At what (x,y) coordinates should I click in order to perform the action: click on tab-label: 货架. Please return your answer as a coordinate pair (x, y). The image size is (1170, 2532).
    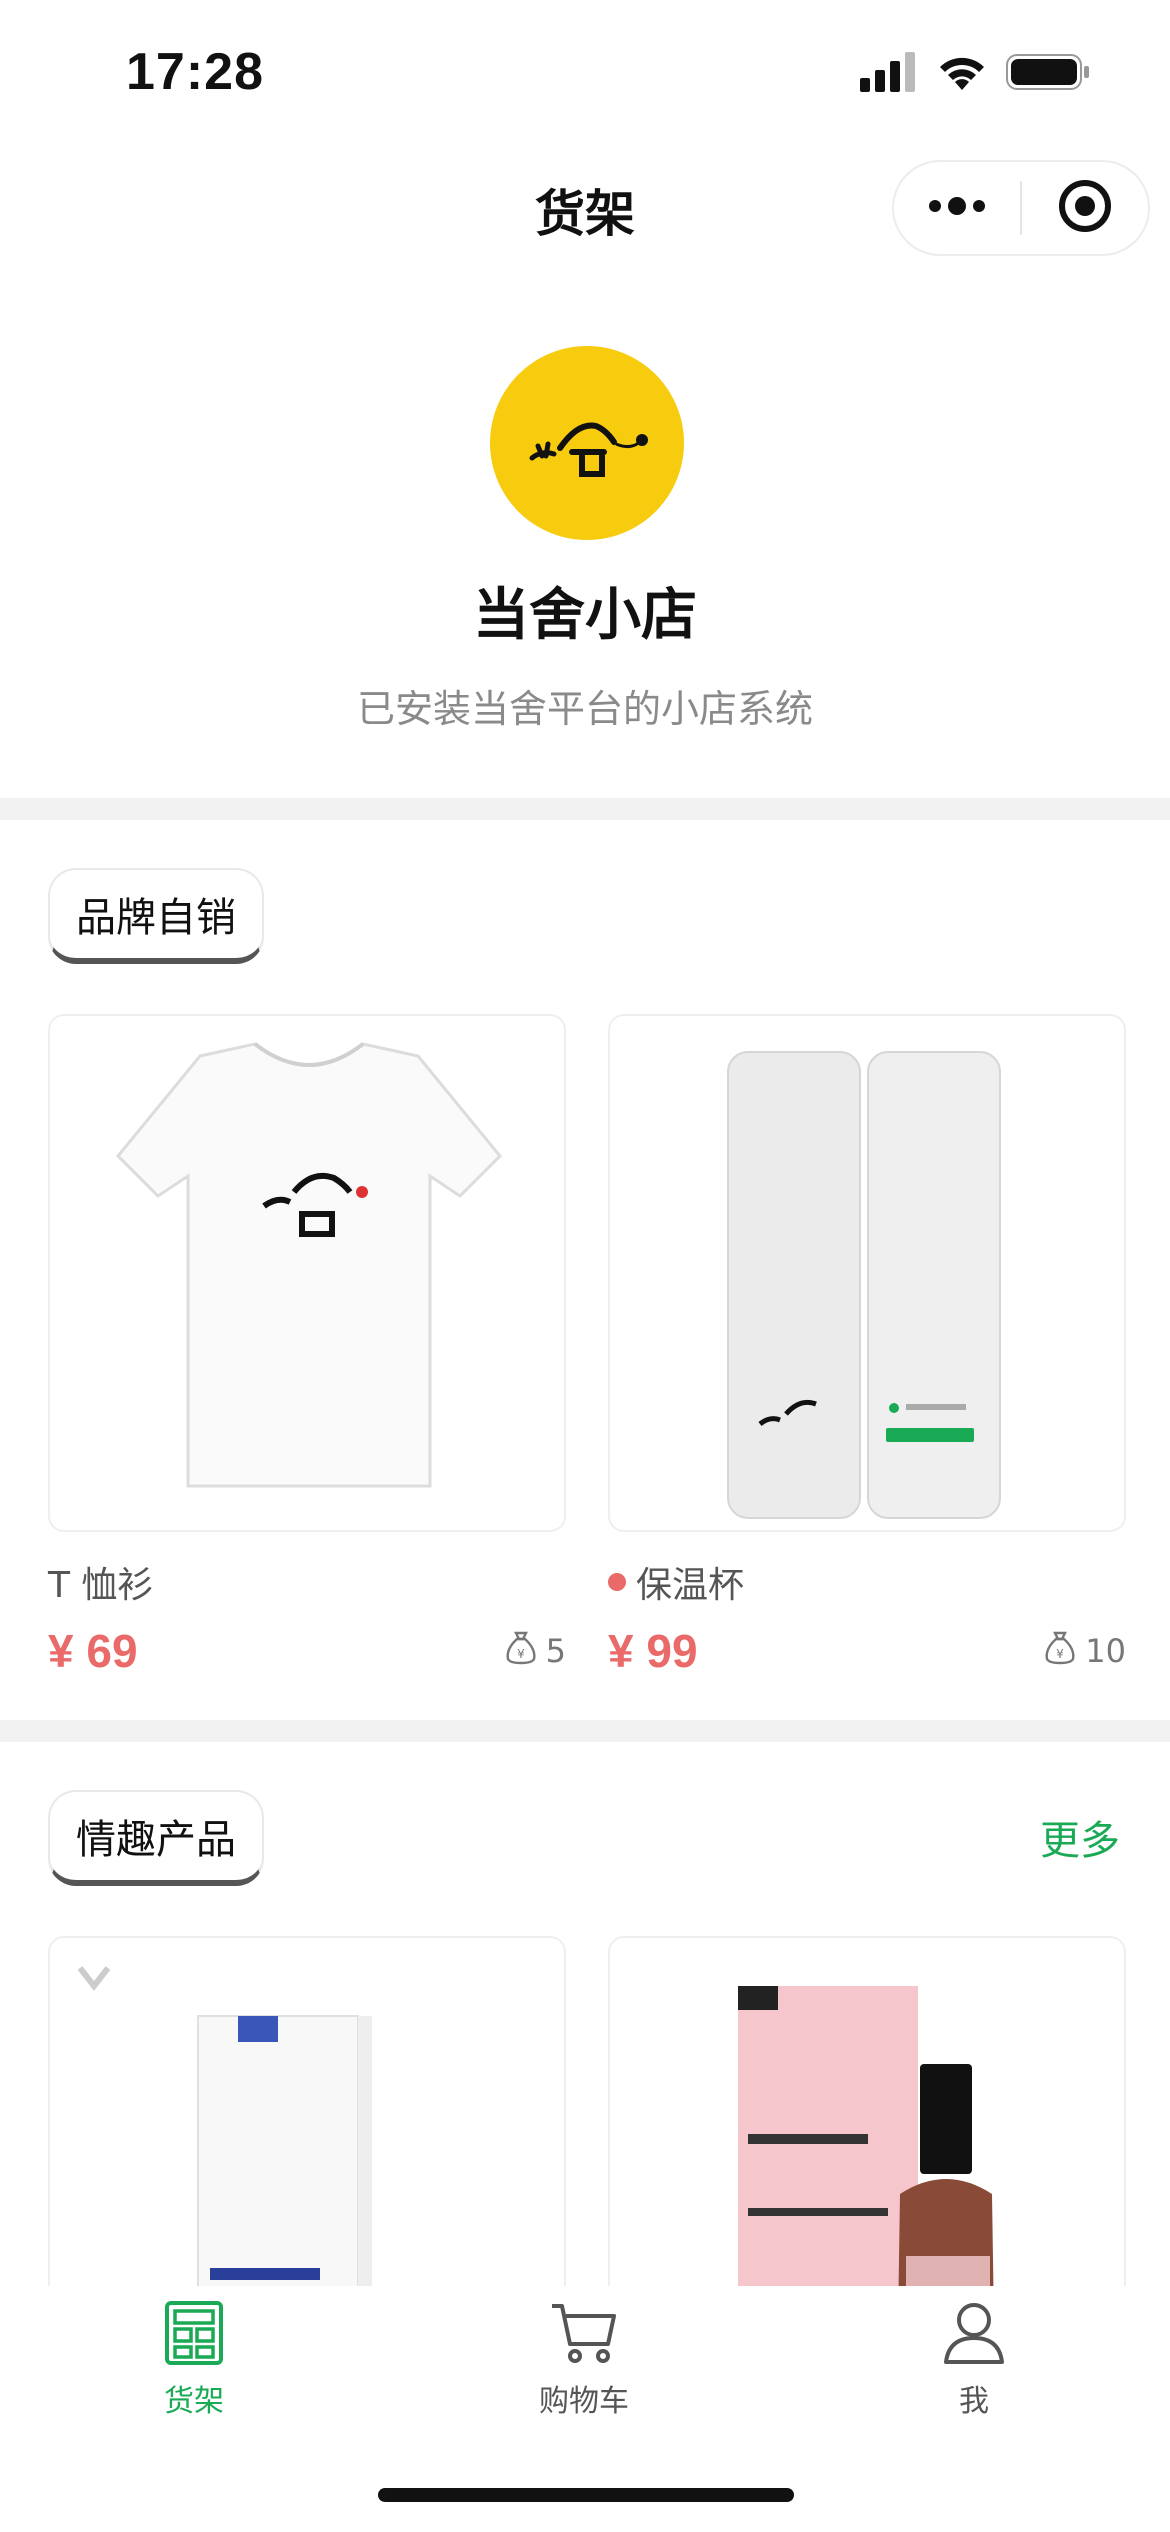
    Looking at the image, I should click on (194, 2401).